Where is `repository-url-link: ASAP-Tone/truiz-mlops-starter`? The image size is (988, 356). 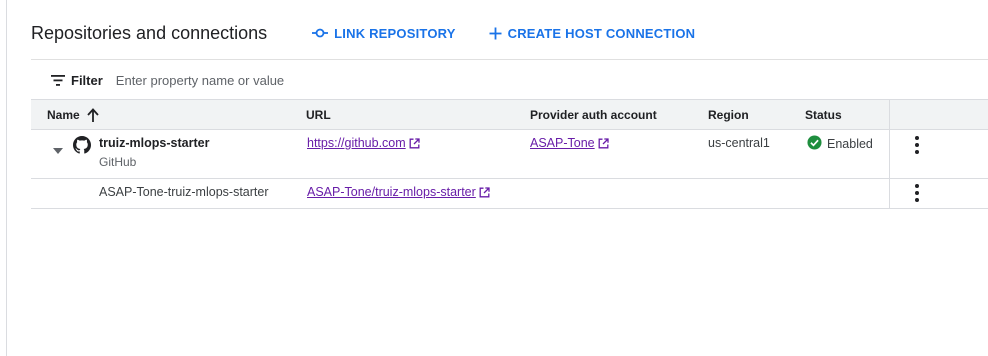
repository-url-link: ASAP-Tone/truiz-mlops-starter is located at coordinates (398, 192).